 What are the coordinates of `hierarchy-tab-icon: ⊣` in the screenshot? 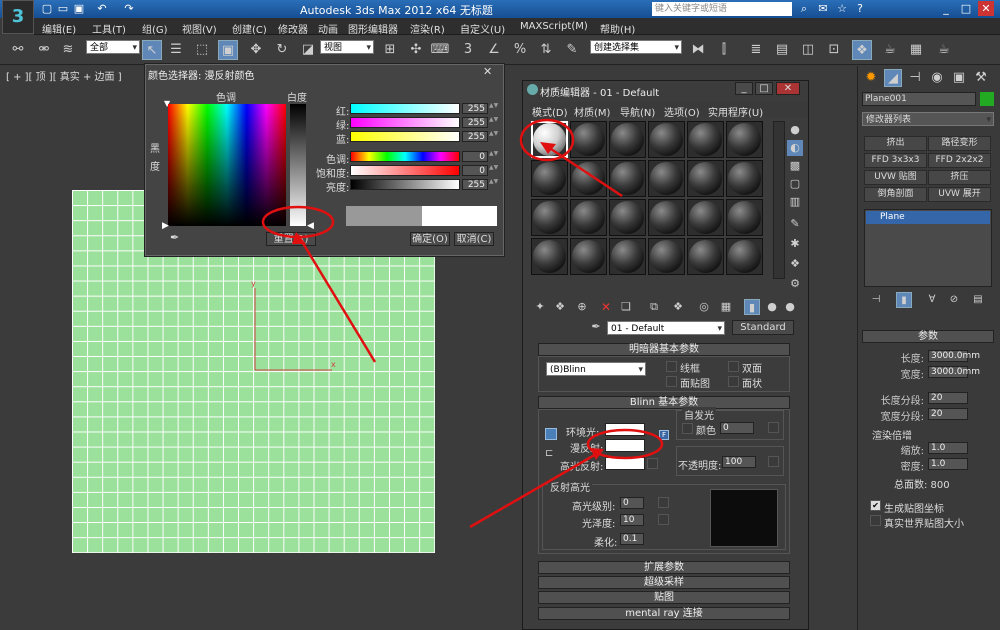 It's located at (915, 78).